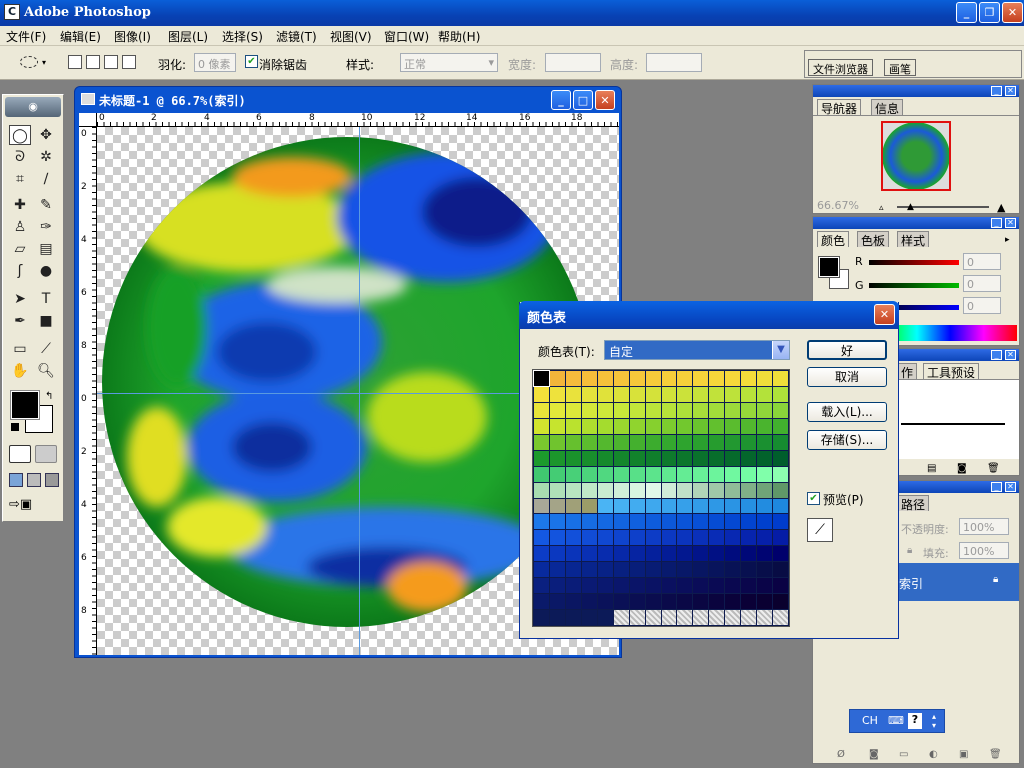 The width and height of the screenshot is (1024, 768). What do you see at coordinates (80, 36) in the screenshot?
I see `menu-edit: 编辑(E)` at bounding box center [80, 36].